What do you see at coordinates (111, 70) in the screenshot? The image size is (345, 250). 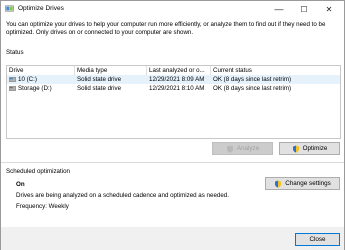 I see `column-header-media-type: Media type` at bounding box center [111, 70].